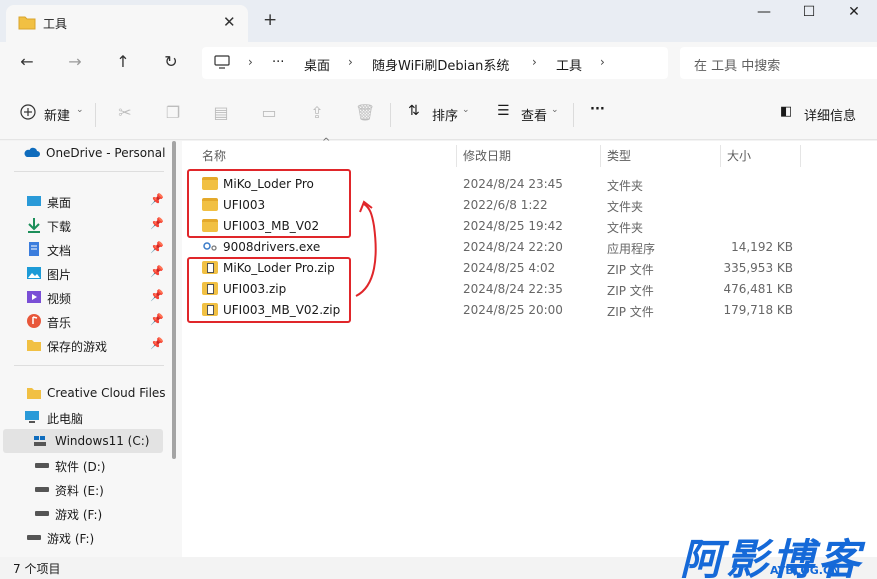 The image size is (877, 579). I want to click on breadcrumb-wifi: 随身WiFi刷Debian系统, so click(440, 64).